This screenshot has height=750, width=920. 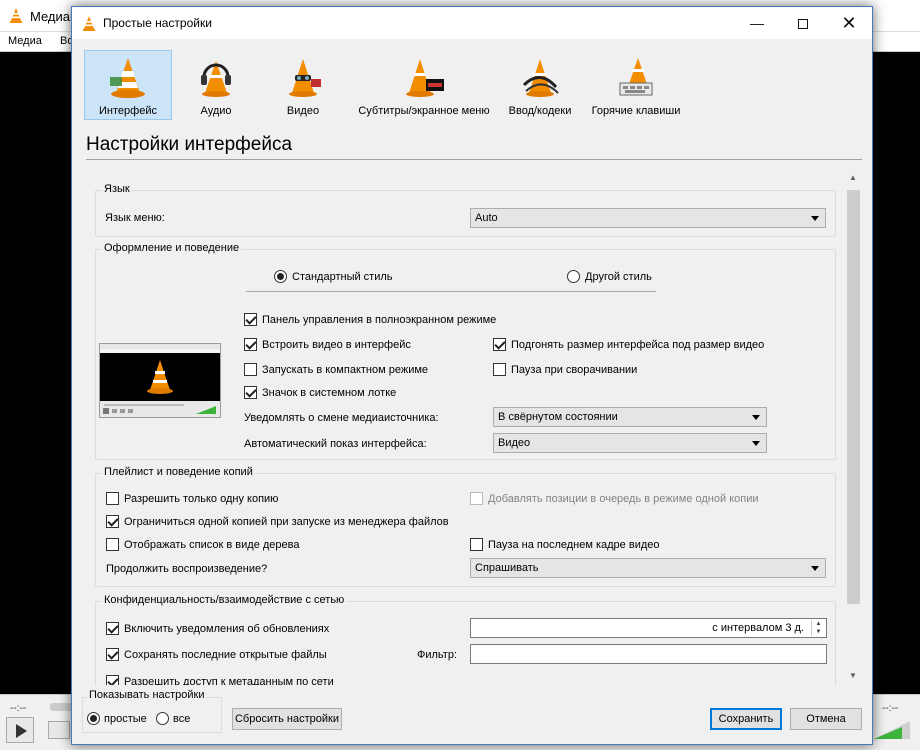 I want to click on maximize-button, so click(x=803, y=23).